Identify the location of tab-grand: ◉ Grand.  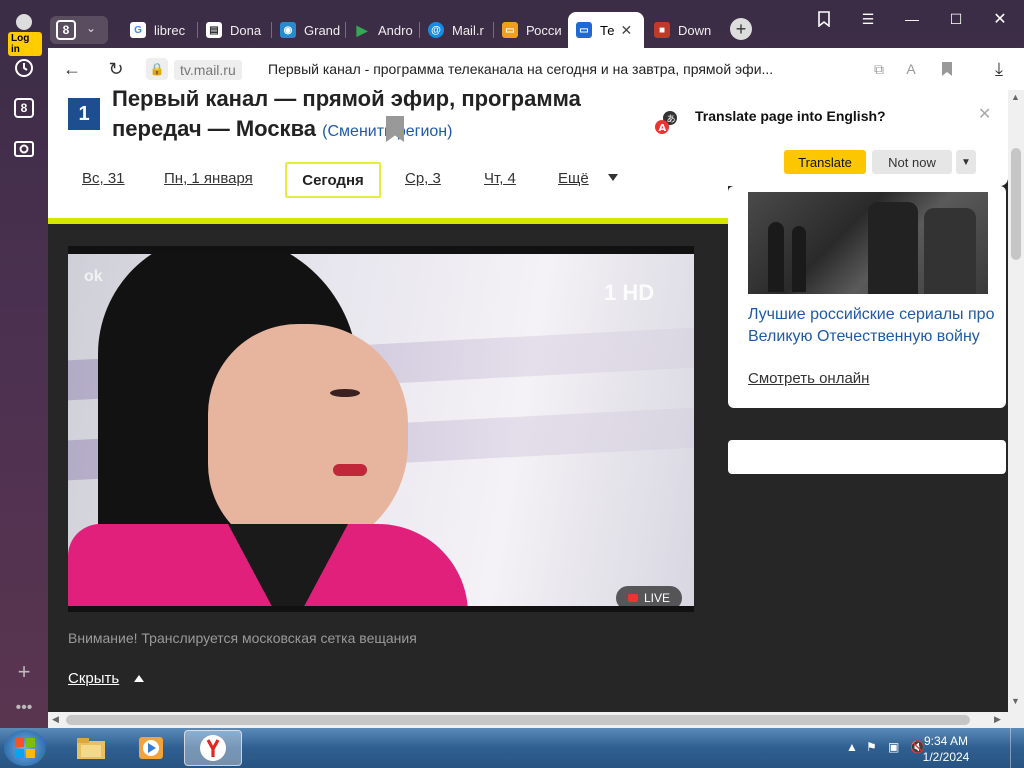
(309, 30).